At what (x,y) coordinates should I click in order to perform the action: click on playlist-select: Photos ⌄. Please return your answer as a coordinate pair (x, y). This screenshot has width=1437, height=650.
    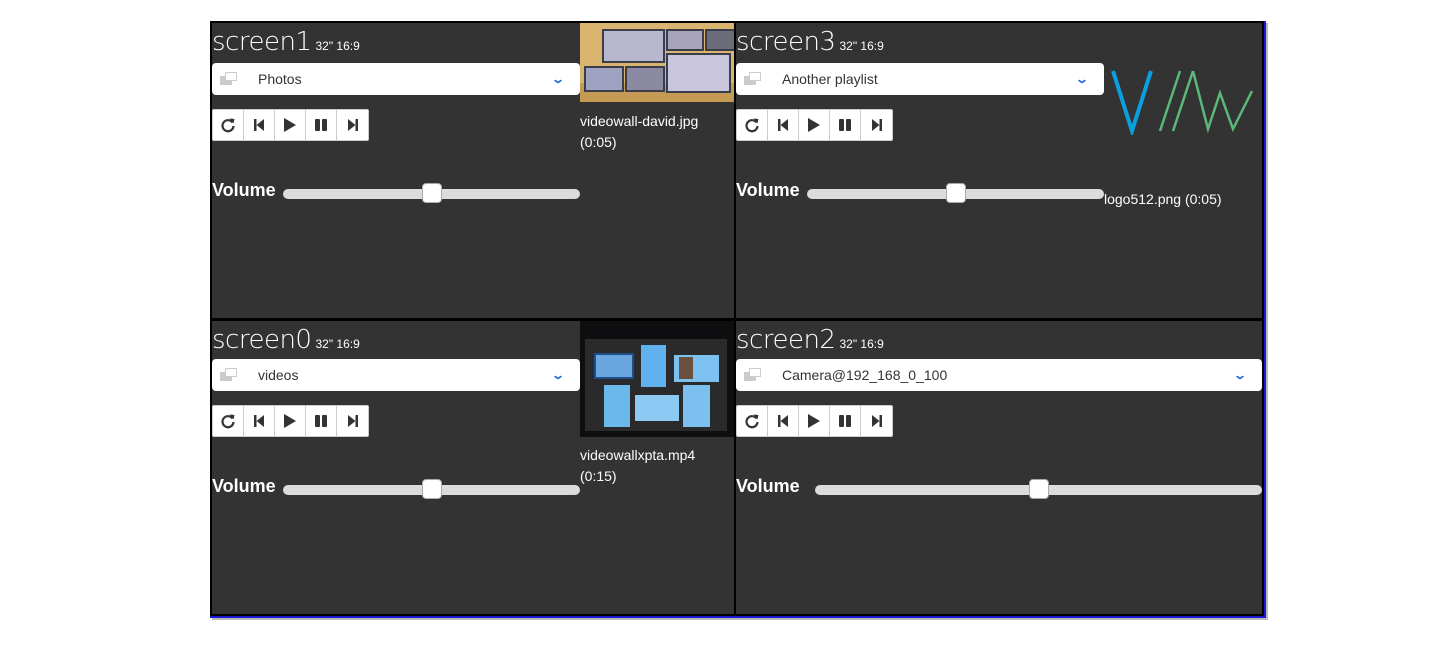
    Looking at the image, I should click on (396, 79).